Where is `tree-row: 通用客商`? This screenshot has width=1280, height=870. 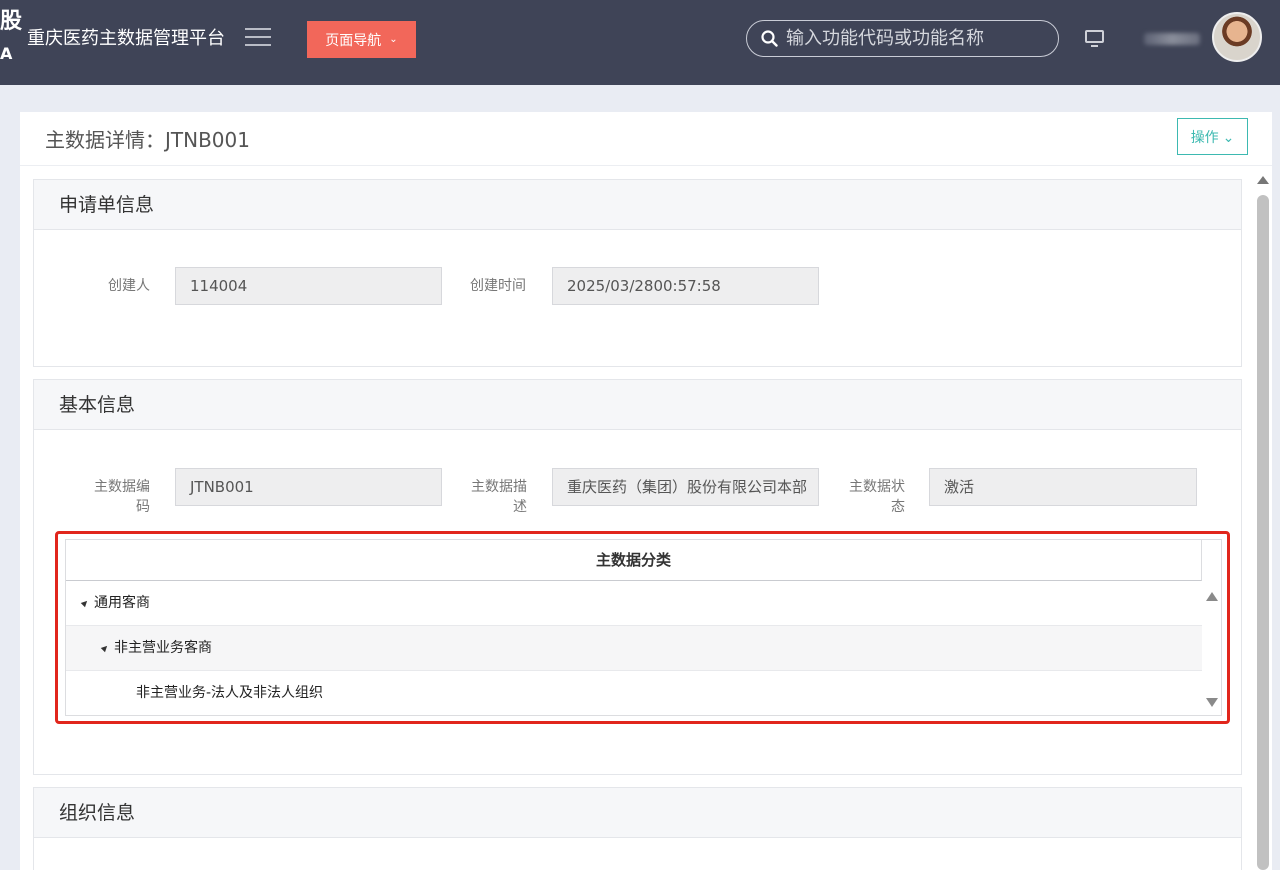
tree-row: 通用客商 is located at coordinates (634, 603).